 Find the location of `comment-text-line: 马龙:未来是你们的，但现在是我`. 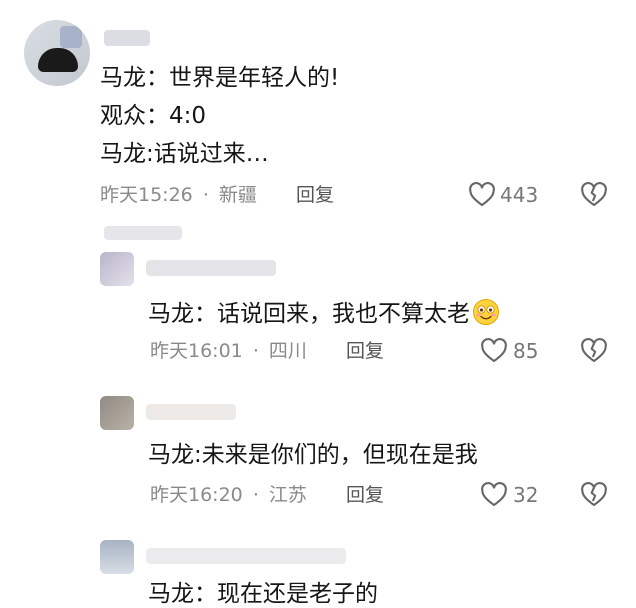

comment-text-line: 马龙:未来是你们的，但现在是我 is located at coordinates (313, 455).